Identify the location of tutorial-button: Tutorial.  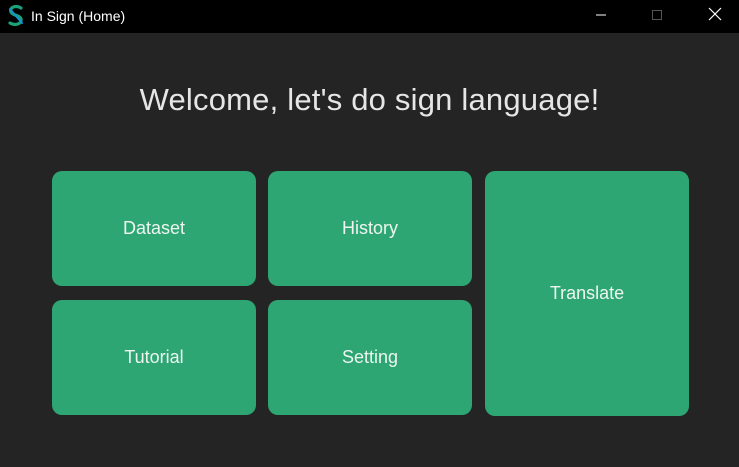
(154, 357).